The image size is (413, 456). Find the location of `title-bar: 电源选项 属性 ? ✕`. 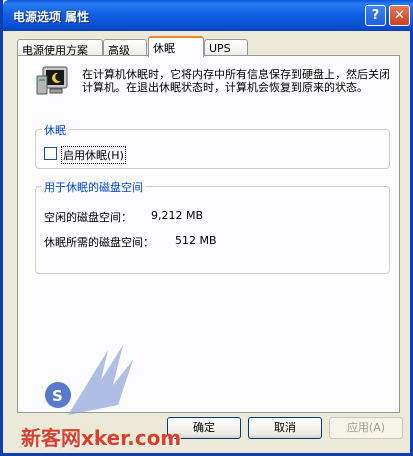

title-bar: 电源选项 属性 ? ✕ is located at coordinates (208, 15).